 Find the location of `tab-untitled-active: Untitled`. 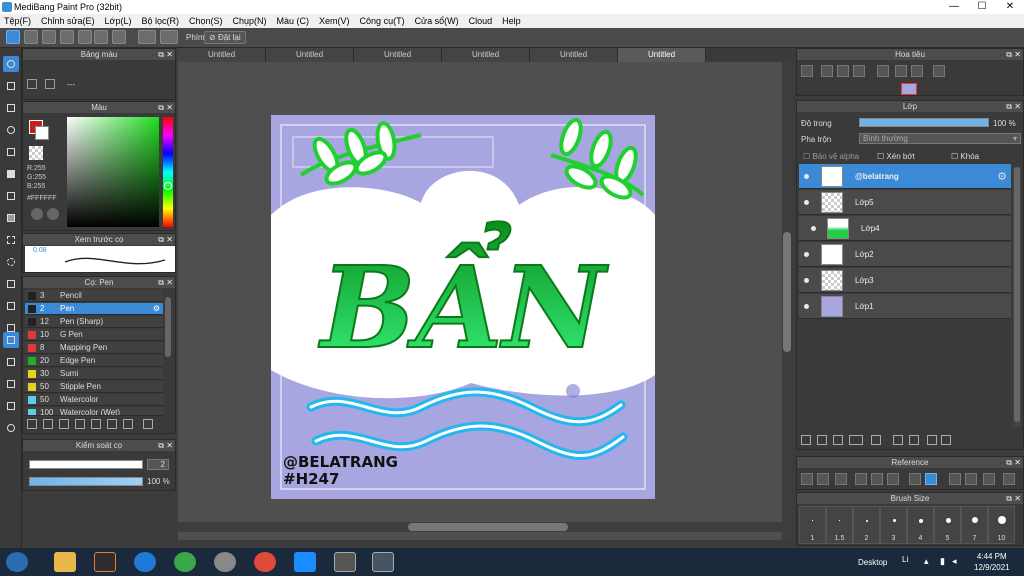

tab-untitled-active: Untitled is located at coordinates (662, 55).